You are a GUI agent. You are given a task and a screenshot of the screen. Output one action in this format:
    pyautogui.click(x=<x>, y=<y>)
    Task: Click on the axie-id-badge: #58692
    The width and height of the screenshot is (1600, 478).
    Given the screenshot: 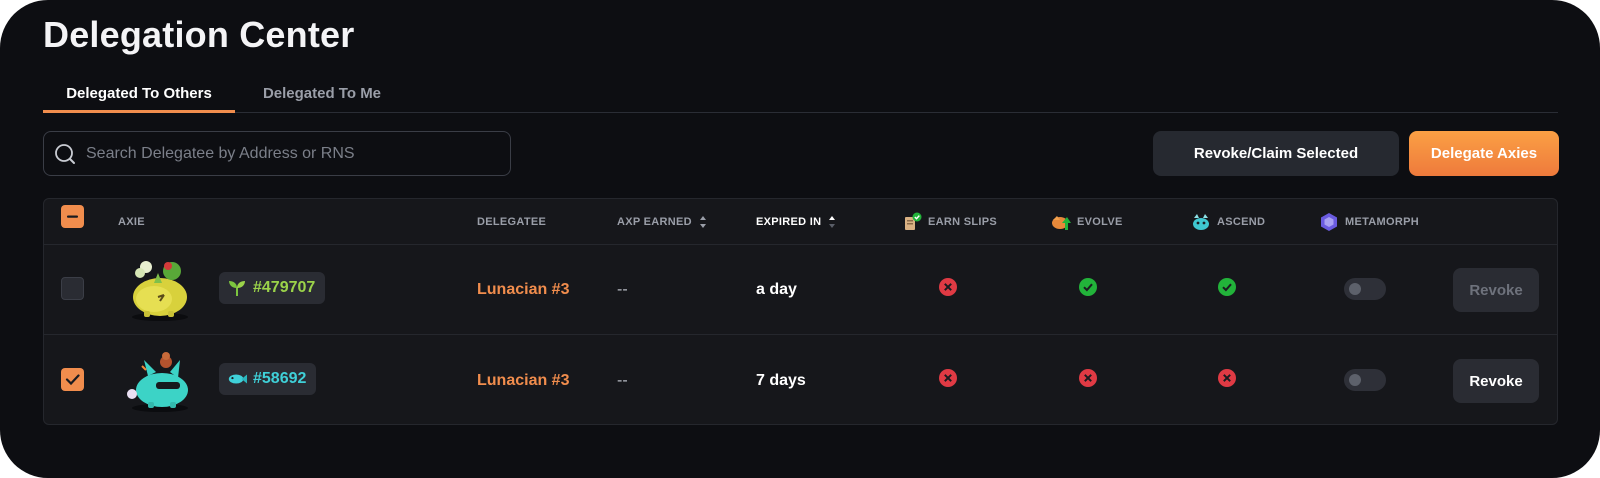 What is the action you would take?
    pyautogui.click(x=268, y=379)
    